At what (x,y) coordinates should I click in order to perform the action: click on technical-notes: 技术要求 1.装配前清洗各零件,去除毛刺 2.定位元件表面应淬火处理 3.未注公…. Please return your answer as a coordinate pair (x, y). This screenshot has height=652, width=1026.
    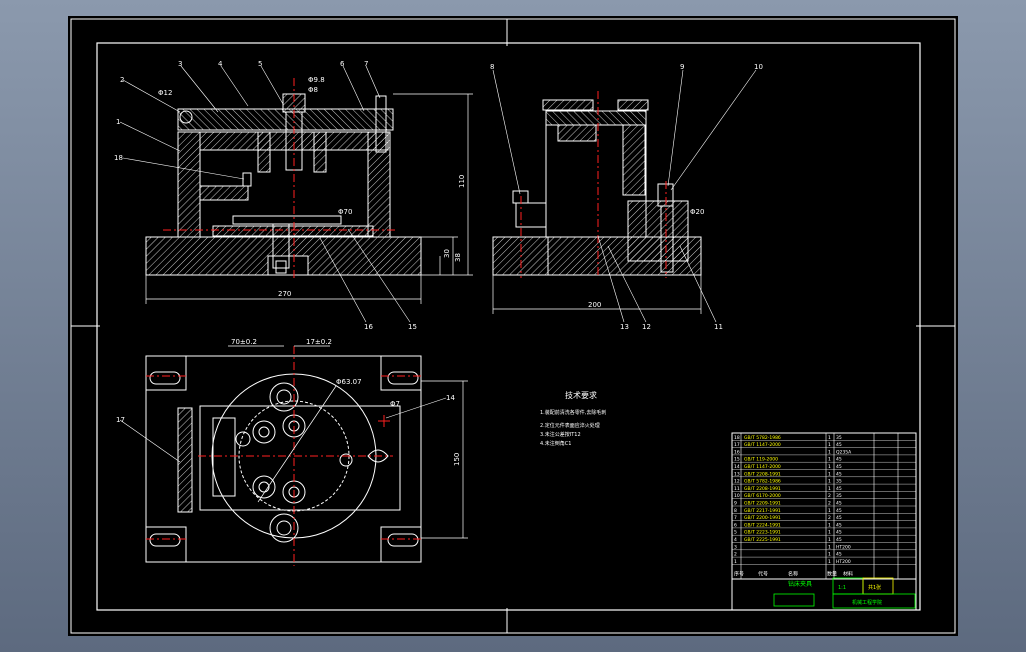
    Looking at the image, I should click on (573, 418).